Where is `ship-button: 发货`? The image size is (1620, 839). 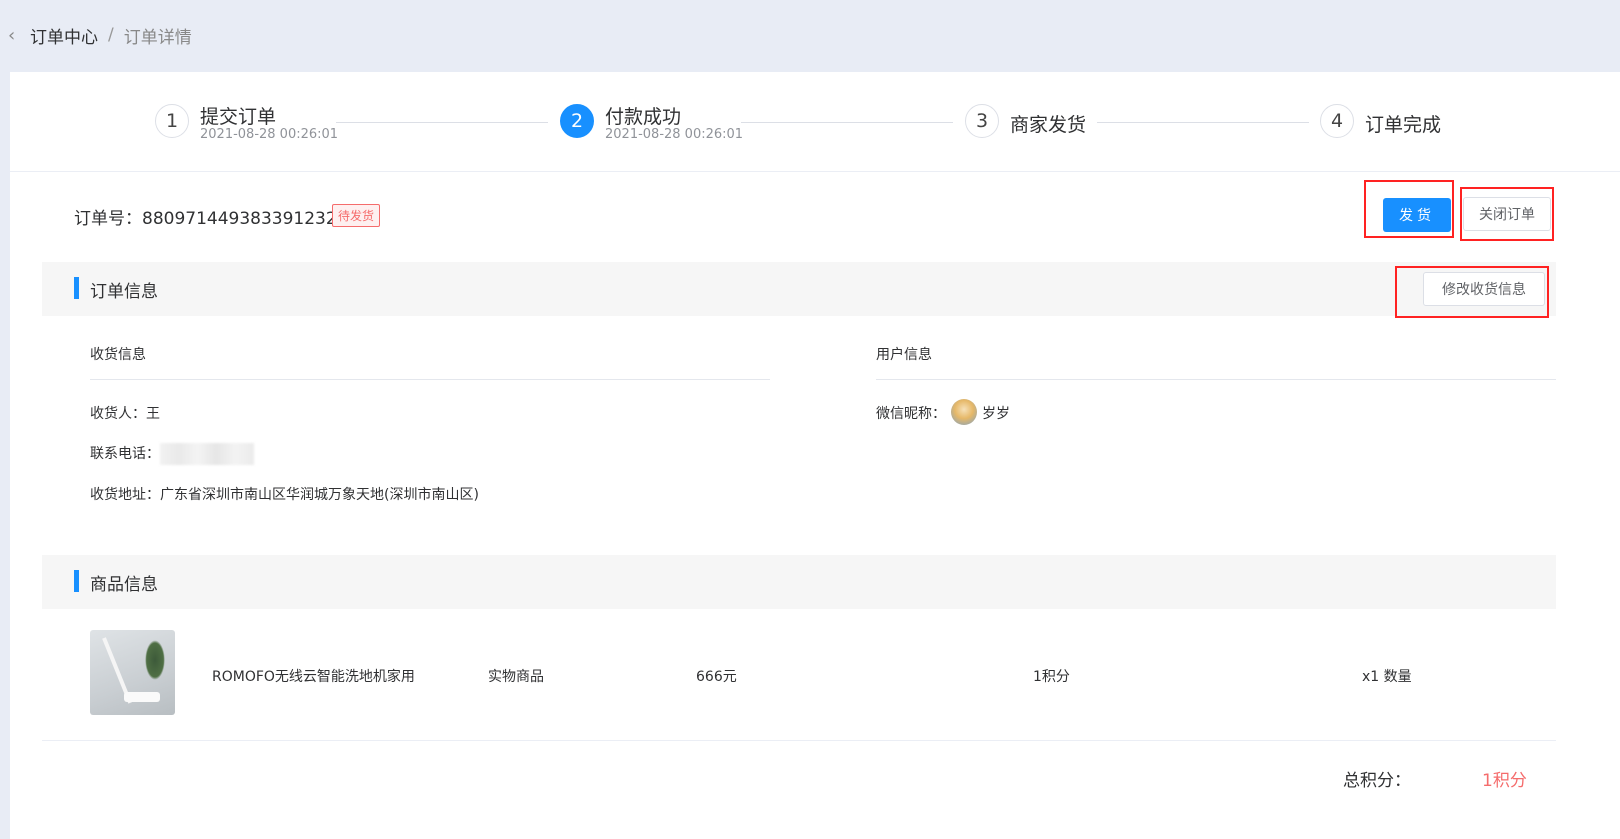 ship-button: 发货 is located at coordinates (1417, 215).